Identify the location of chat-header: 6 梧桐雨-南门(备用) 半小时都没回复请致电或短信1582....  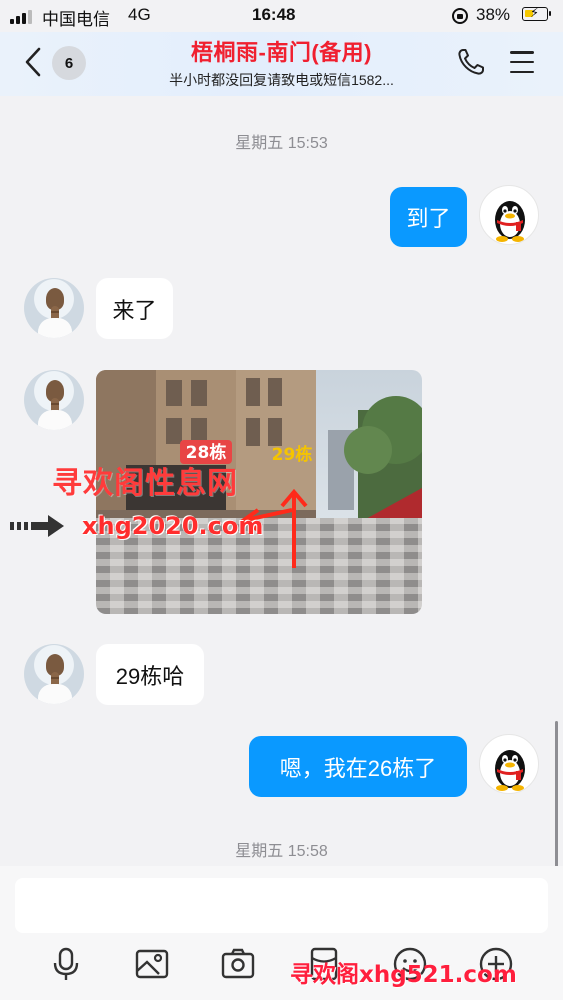
(281, 64).